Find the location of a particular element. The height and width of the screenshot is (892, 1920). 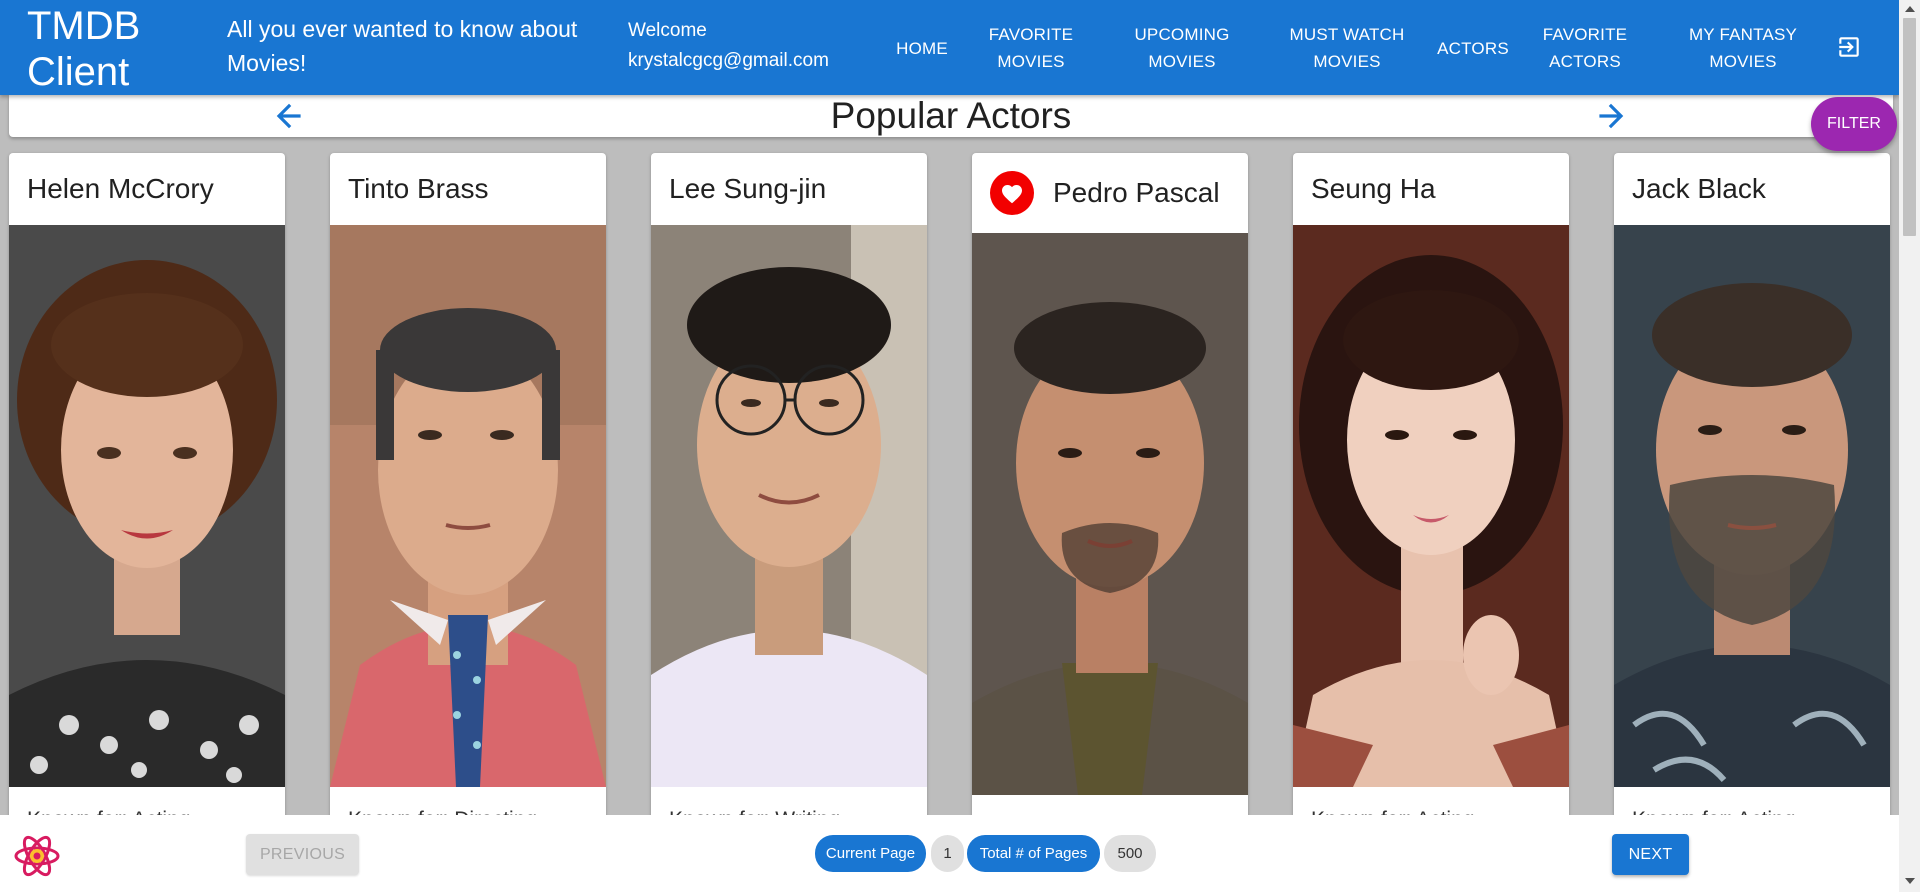

nav-home: Home is located at coordinates (922, 48).